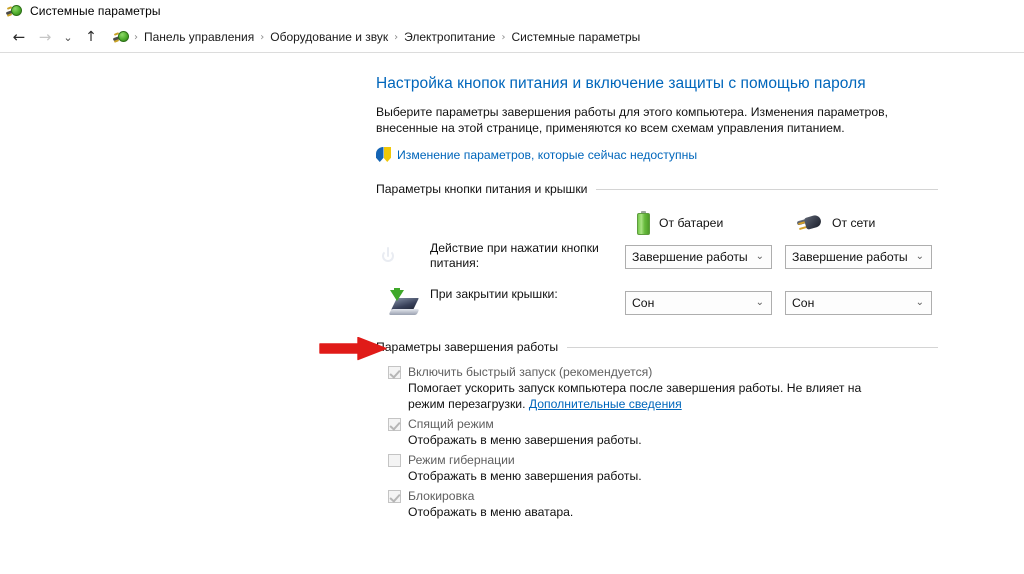  Describe the element at coordinates (605, 404) in the screenshot. I see `learn-more-link: Дополнительные сведения` at that location.